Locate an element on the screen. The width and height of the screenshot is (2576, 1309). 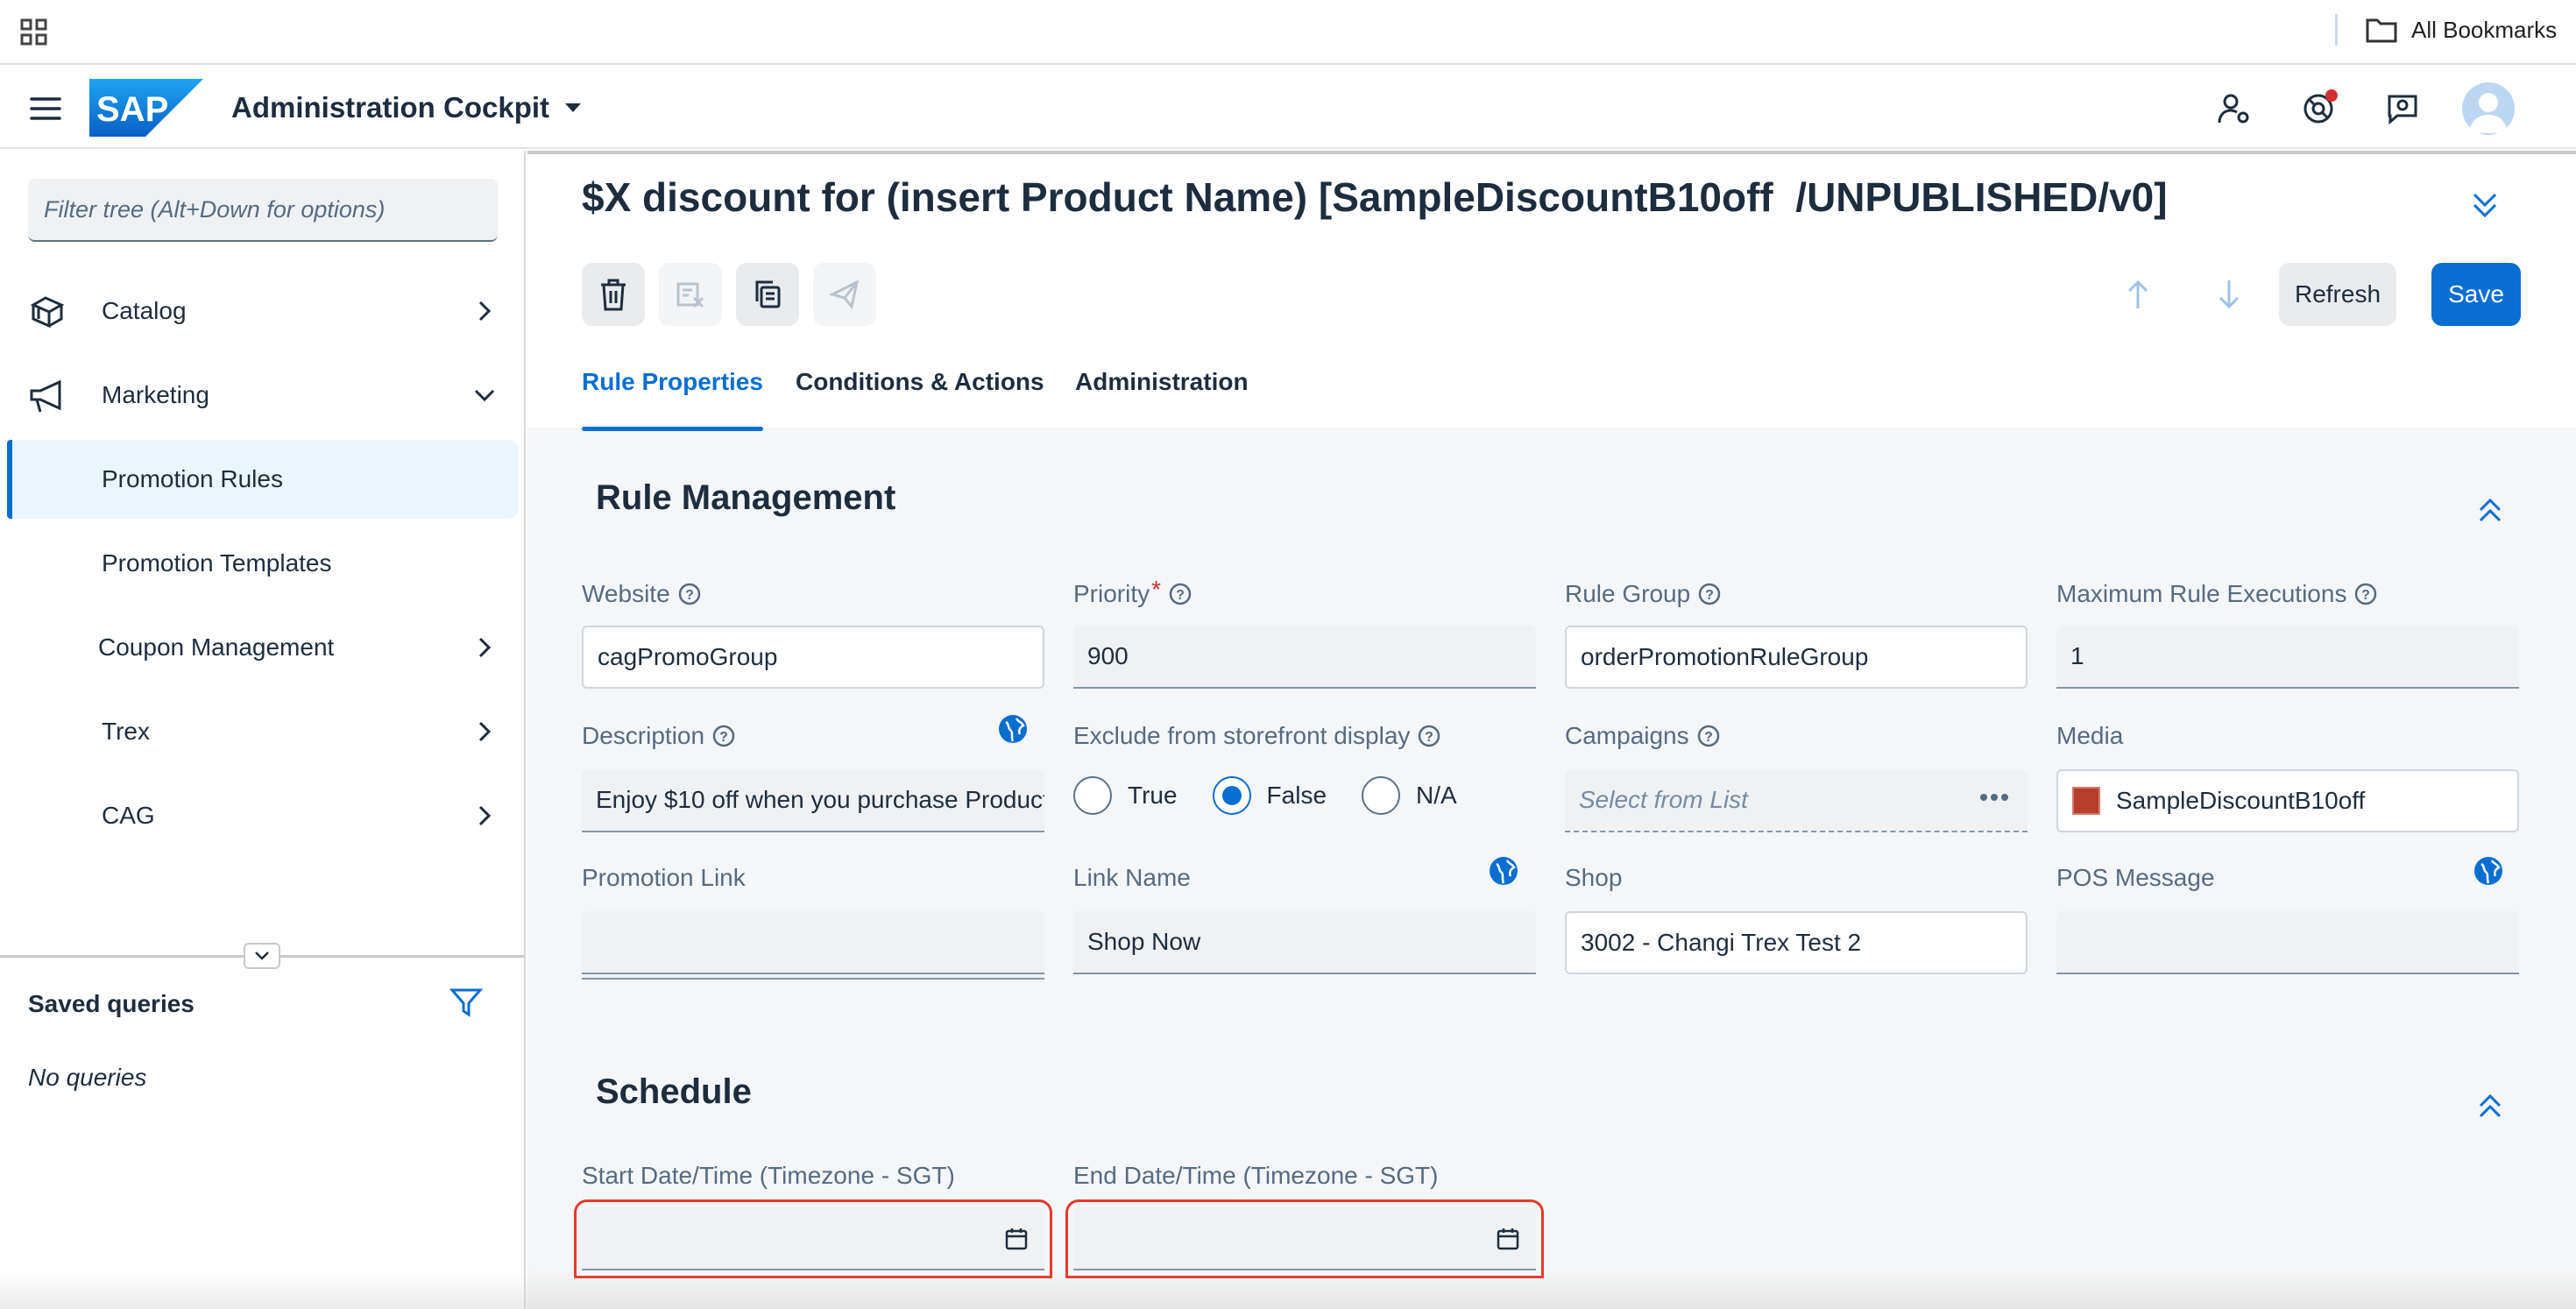
menu-icon is located at coordinates (45, 108).